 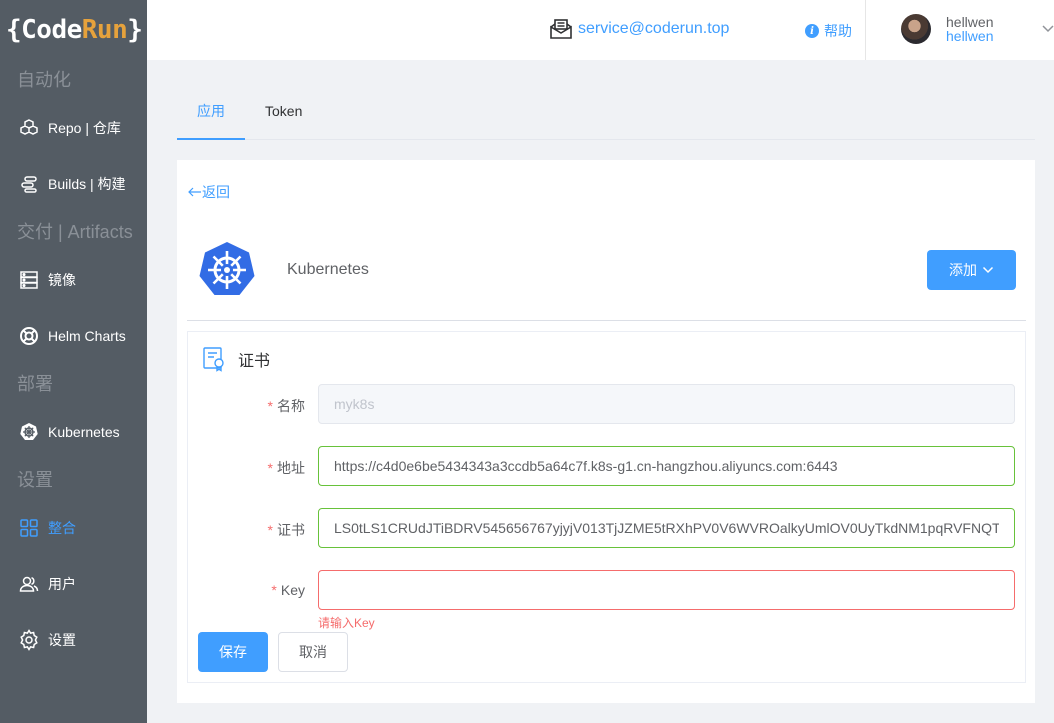 What do you see at coordinates (292, 590) in the screenshot?
I see `key-label-text: Key` at bounding box center [292, 590].